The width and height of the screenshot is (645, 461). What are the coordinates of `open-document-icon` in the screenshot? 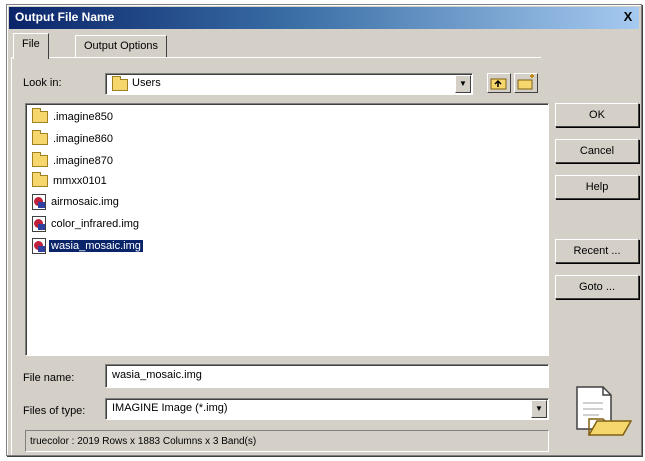 It's located at (604, 411).